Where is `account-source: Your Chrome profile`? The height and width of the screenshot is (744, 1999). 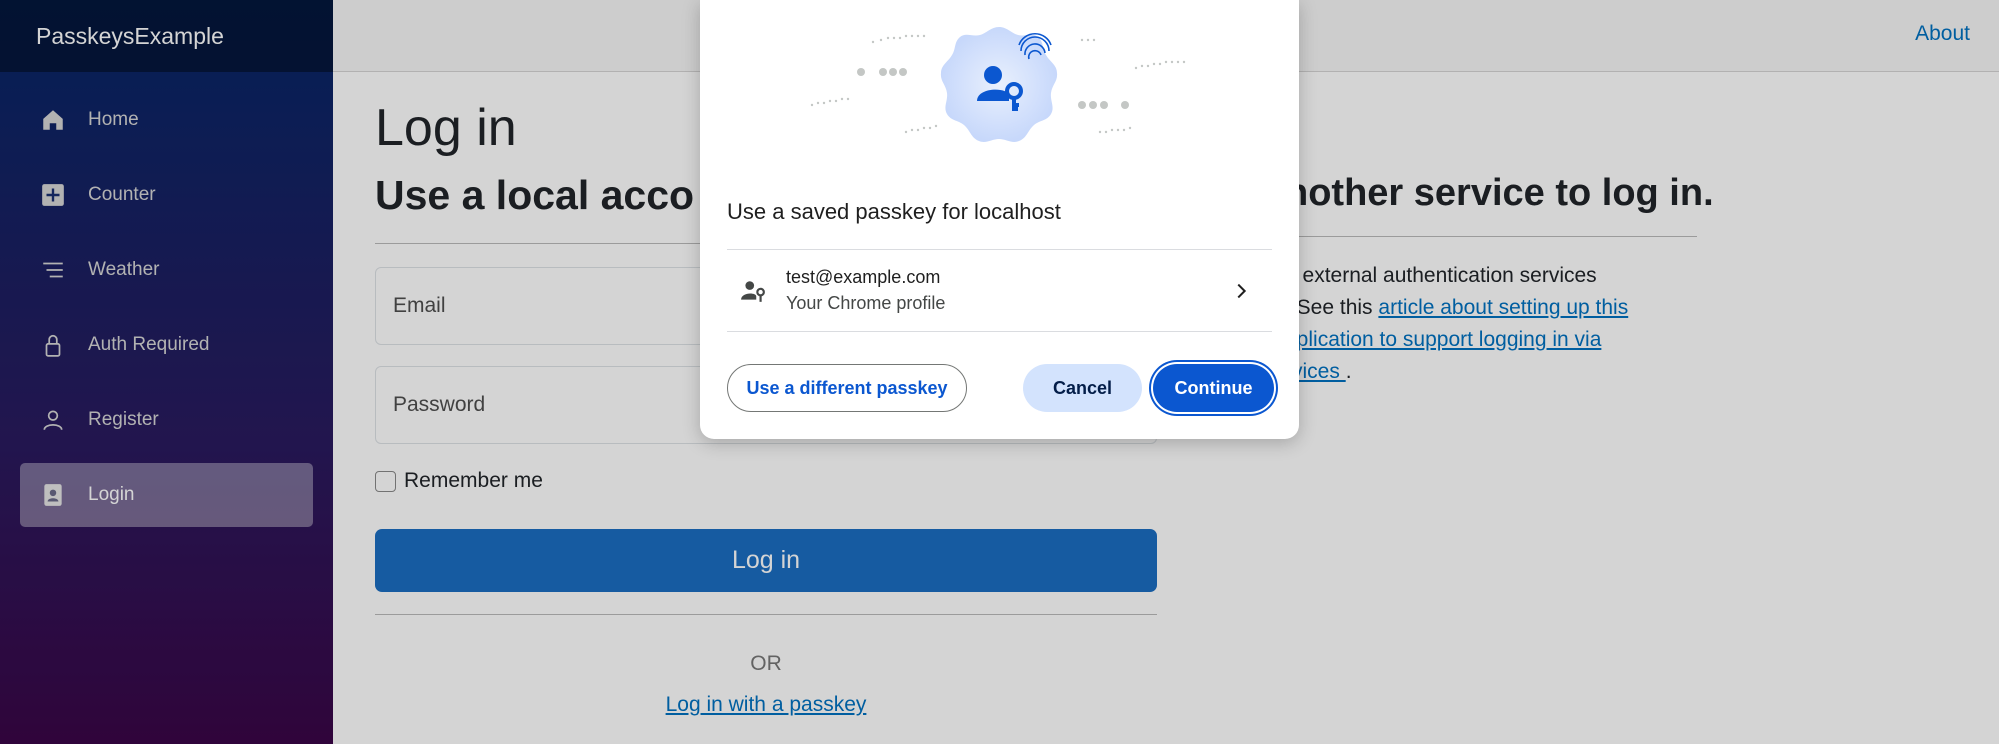
account-source: Your Chrome profile is located at coordinates (866, 303).